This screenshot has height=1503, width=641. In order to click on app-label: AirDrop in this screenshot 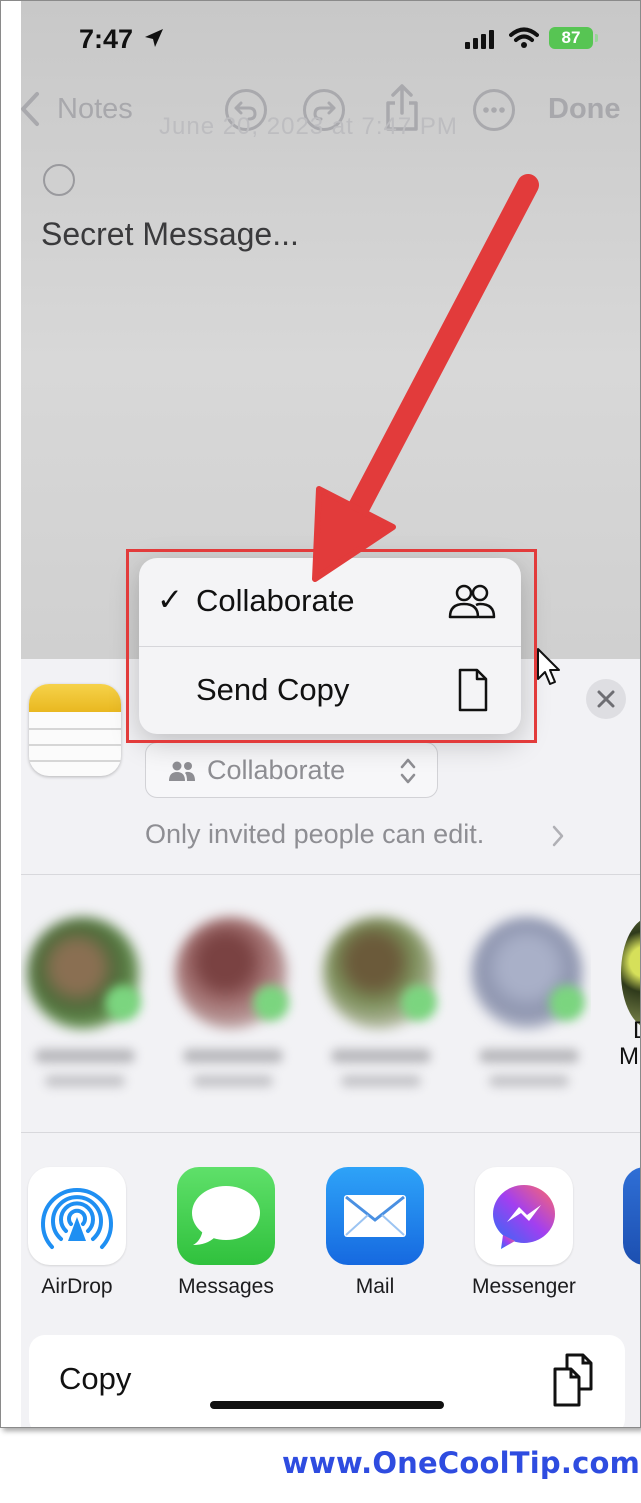, I will do `click(77, 1286)`.